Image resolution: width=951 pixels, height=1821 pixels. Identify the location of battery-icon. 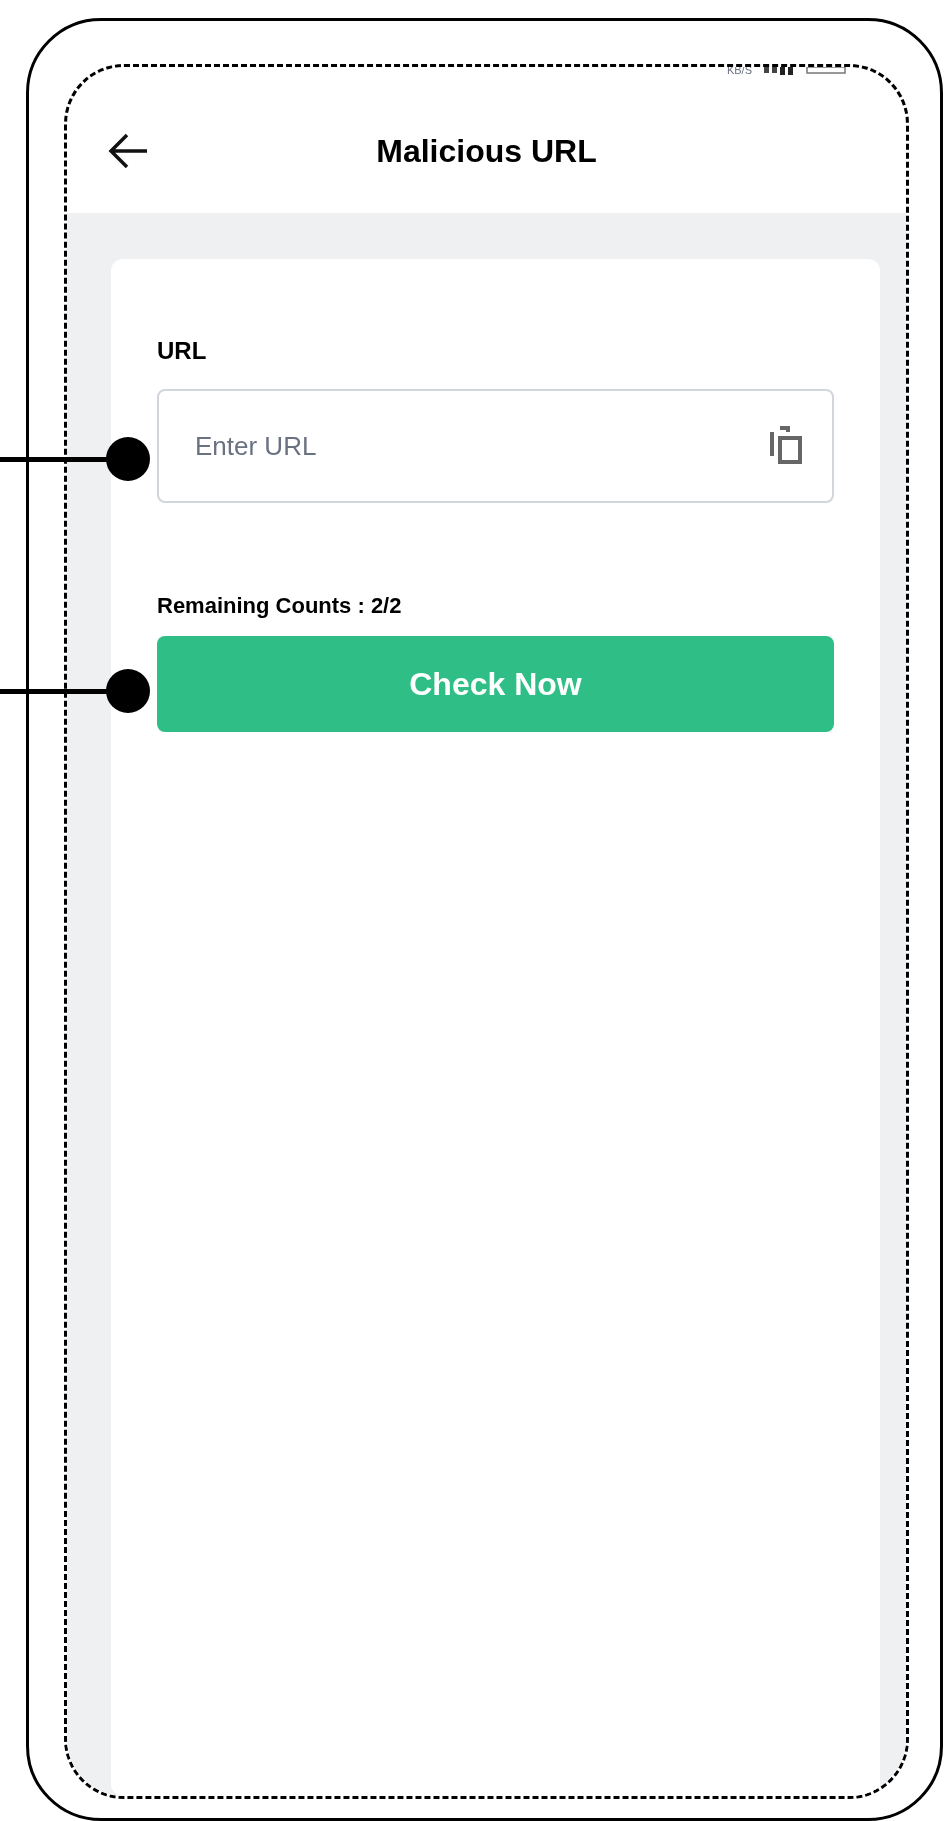
(826, 71).